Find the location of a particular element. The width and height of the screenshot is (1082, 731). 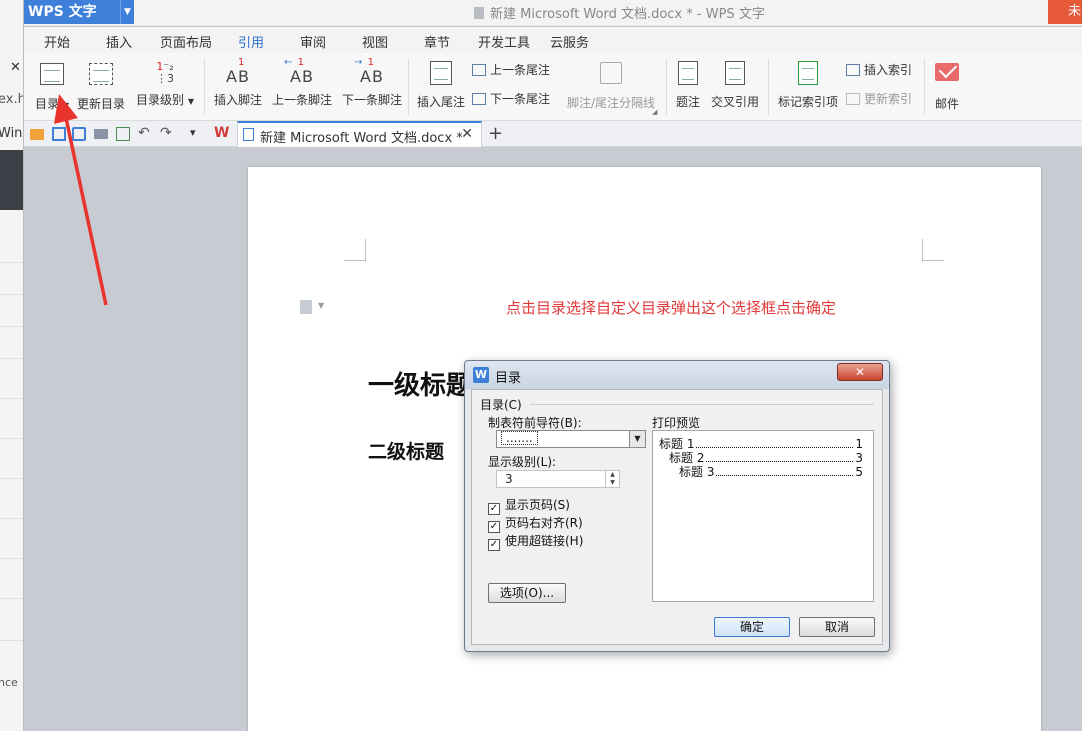

print-preview: 标题 11 标题 23 标题 35 is located at coordinates (763, 516).